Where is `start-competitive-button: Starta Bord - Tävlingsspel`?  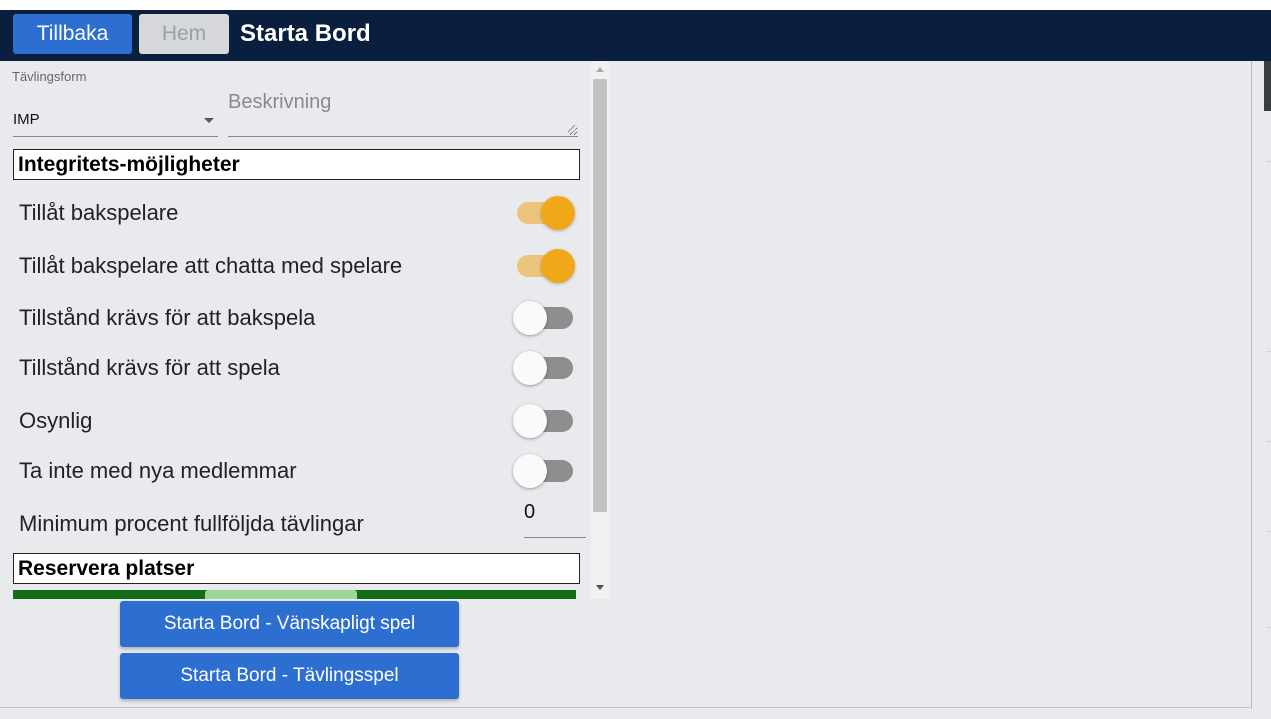 start-competitive-button: Starta Bord - Tävlingsspel is located at coordinates (289, 676).